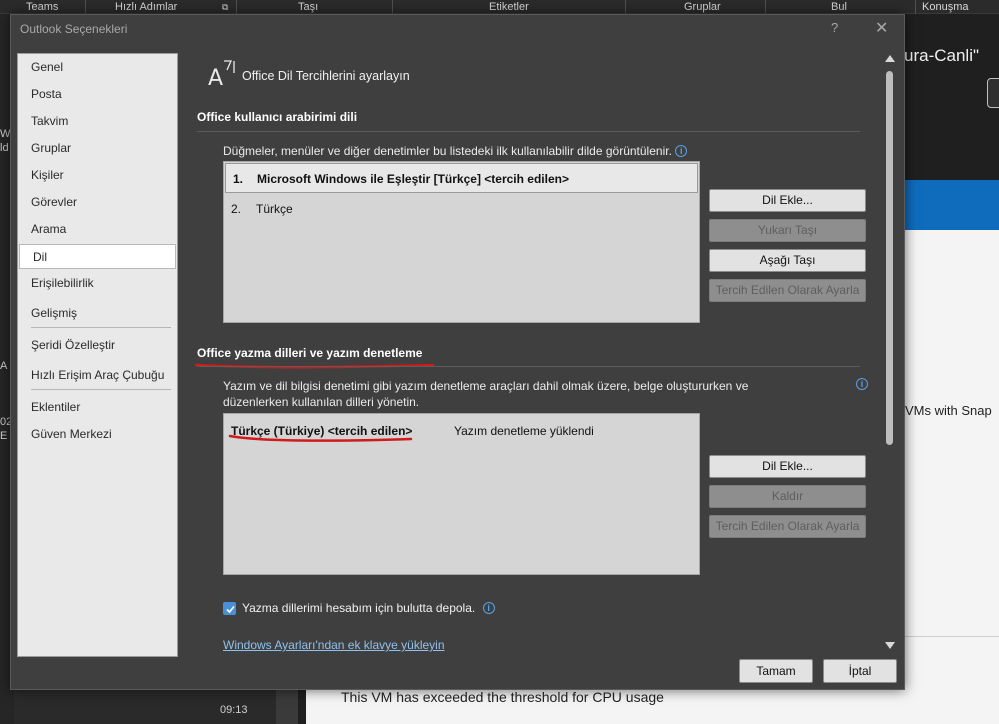 The image size is (999, 724). What do you see at coordinates (146, 7) in the screenshot?
I see `ribbon-group-quick-steps: Hızlı Adımlar` at bounding box center [146, 7].